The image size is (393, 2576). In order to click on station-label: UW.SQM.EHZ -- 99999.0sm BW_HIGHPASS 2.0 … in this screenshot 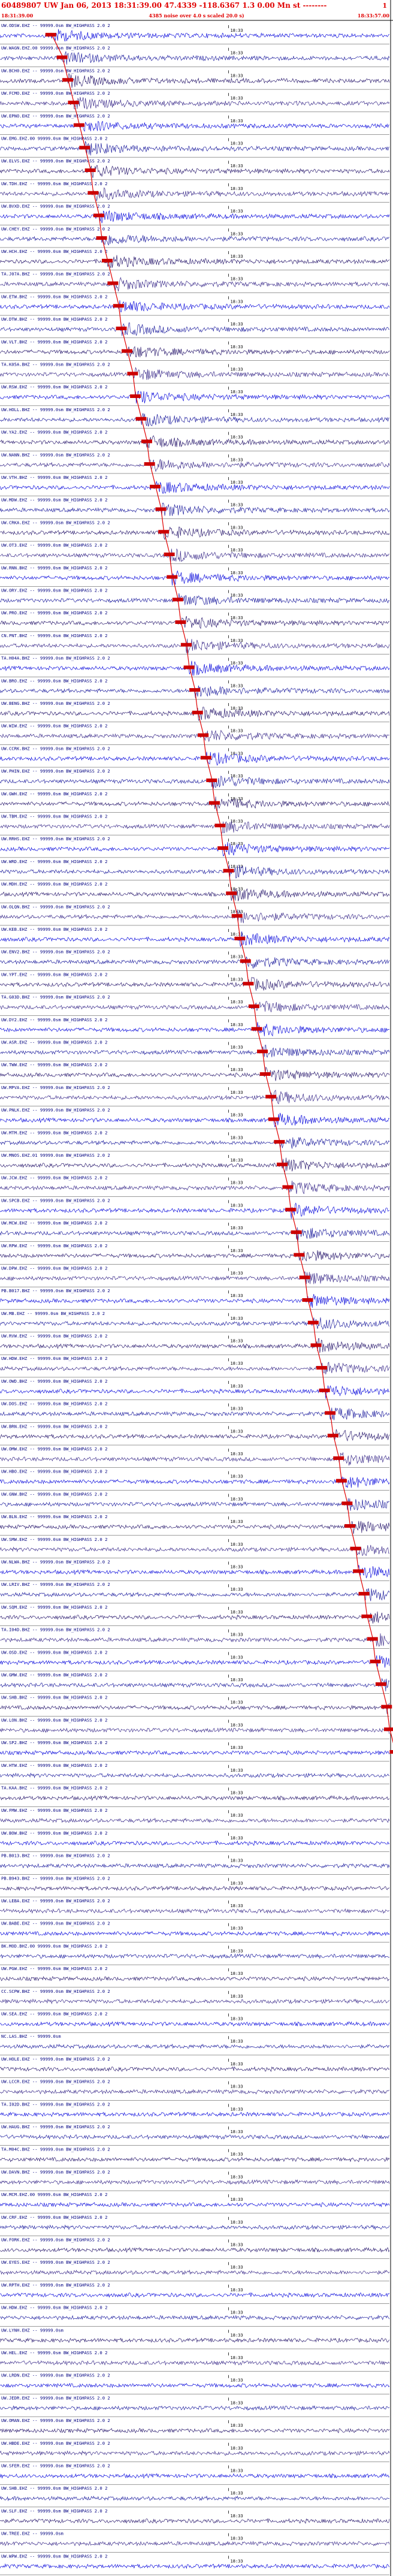, I will do `click(54, 1607)`.